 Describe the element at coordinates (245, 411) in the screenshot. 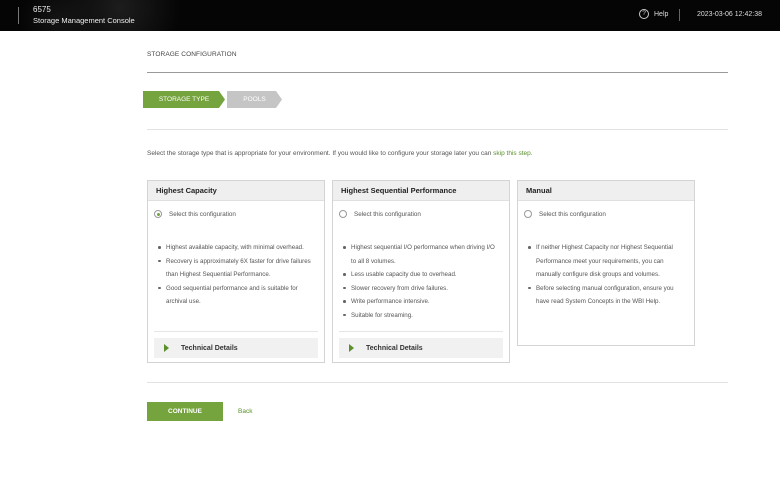

I see `back-link: Back` at that location.